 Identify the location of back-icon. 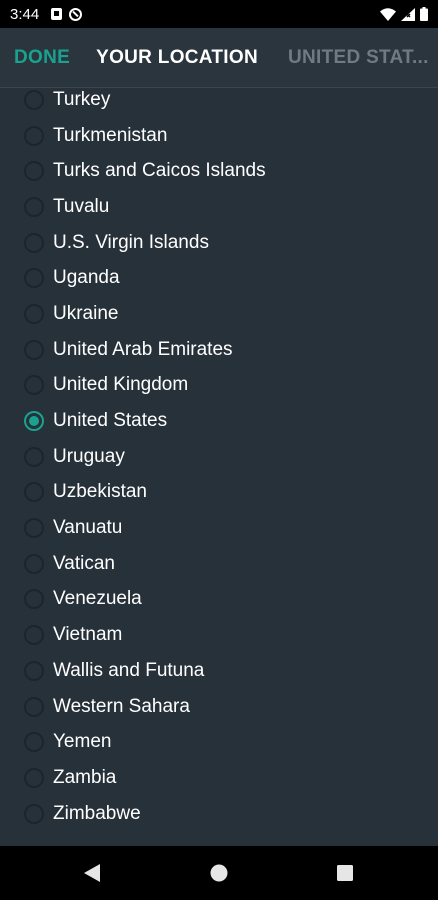
(92, 873).